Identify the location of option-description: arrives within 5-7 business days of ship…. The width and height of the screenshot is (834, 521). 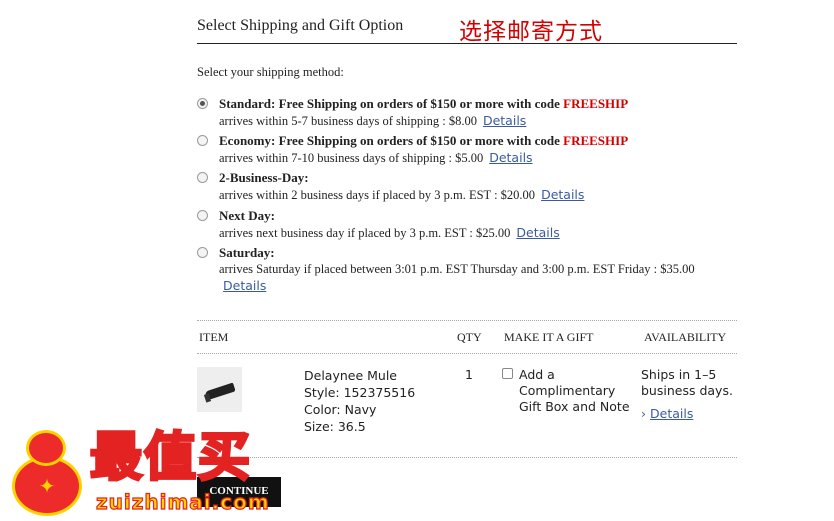
(373, 120).